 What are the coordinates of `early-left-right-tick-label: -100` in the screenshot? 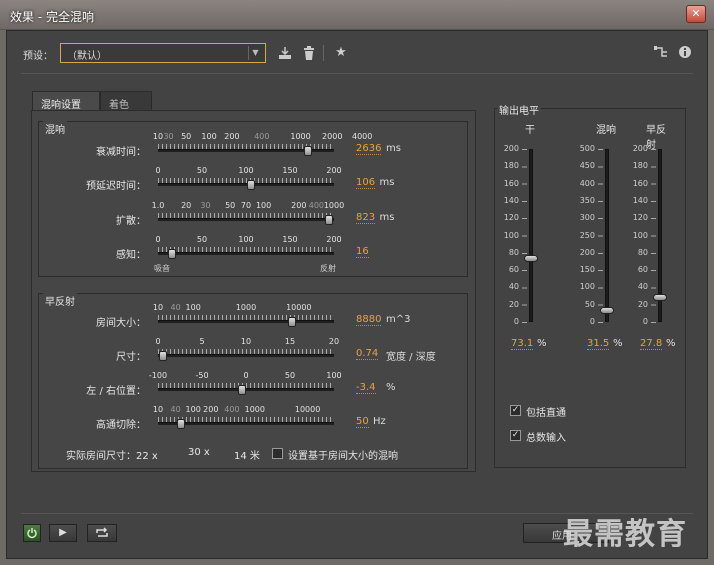 It's located at (158, 375).